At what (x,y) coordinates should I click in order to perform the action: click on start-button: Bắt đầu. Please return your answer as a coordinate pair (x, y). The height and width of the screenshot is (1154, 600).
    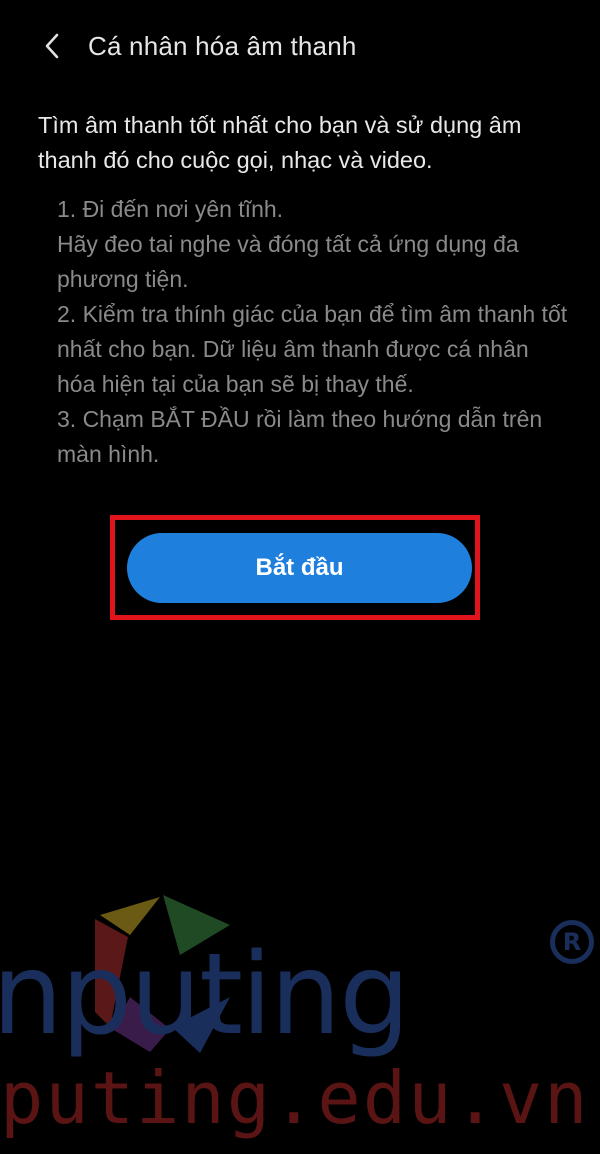
    Looking at the image, I should click on (299, 568).